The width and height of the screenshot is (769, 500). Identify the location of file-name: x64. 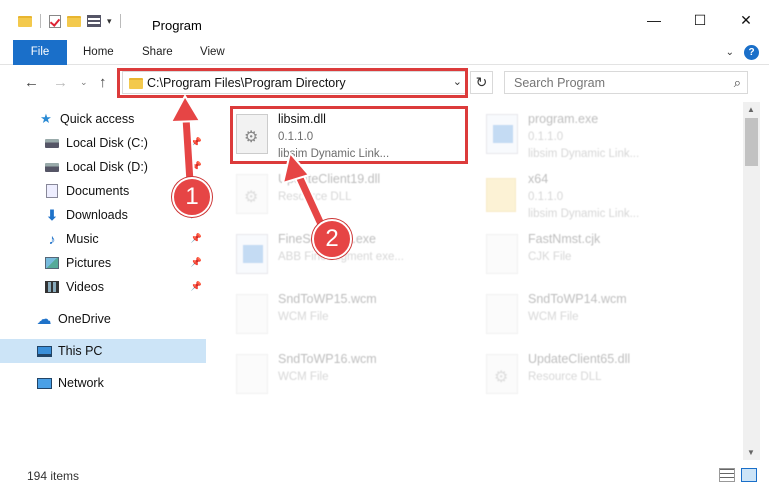
(538, 179).